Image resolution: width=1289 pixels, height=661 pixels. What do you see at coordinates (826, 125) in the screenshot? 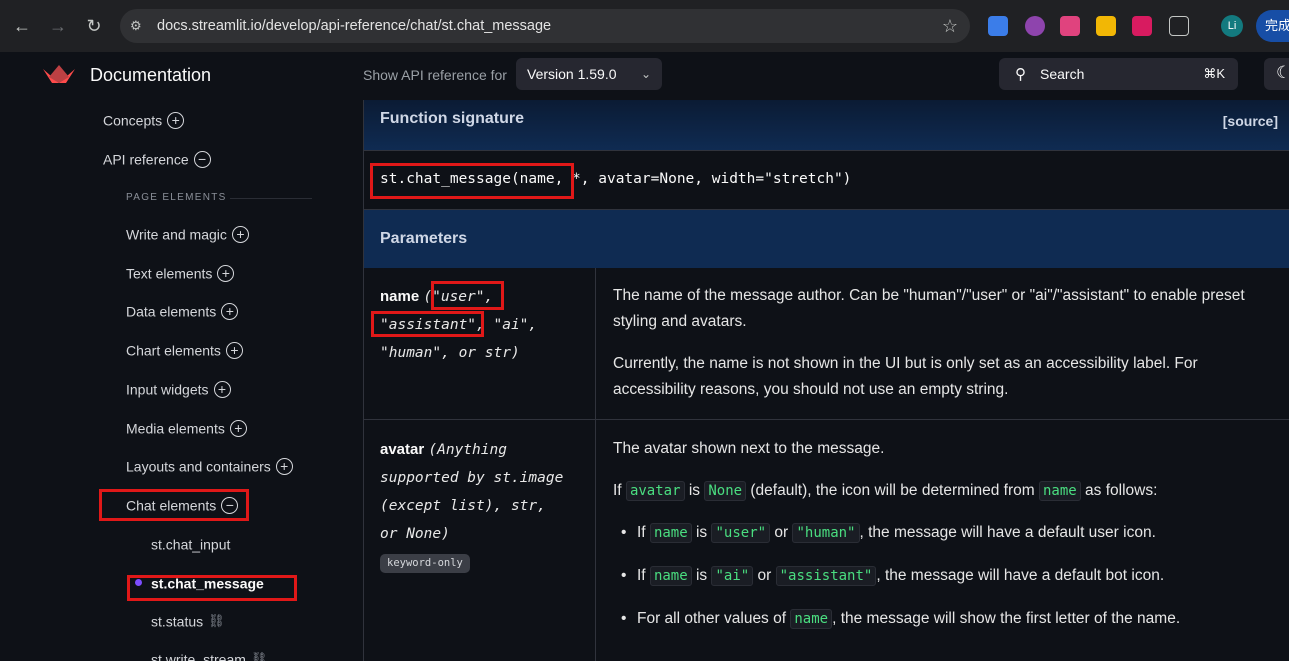
I see `function-signature-header: Function signature [source]` at bounding box center [826, 125].